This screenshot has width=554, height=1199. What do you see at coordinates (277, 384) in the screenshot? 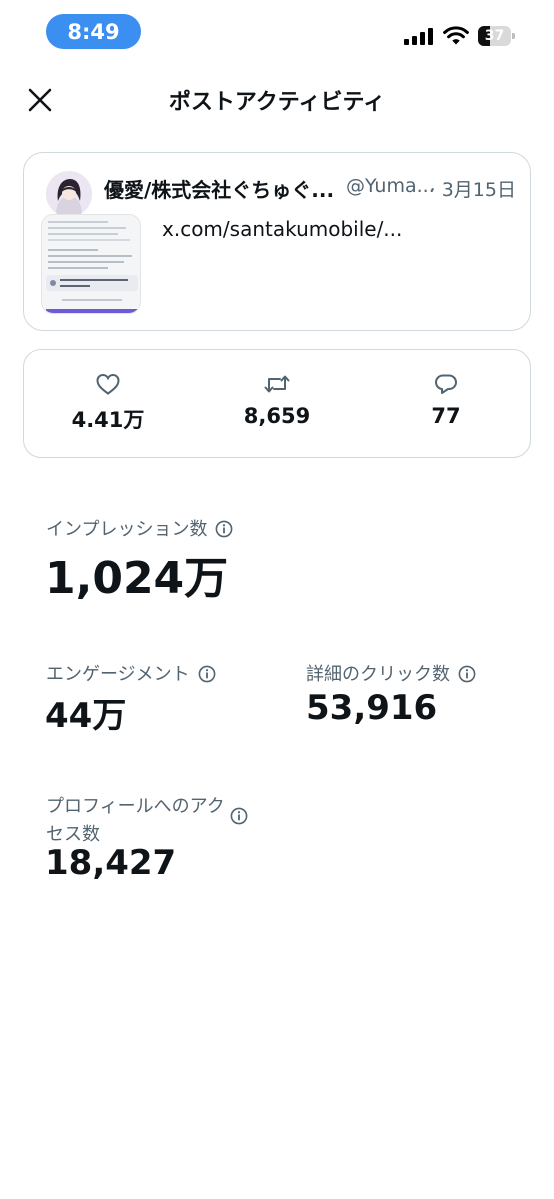
I see `repost-icon` at bounding box center [277, 384].